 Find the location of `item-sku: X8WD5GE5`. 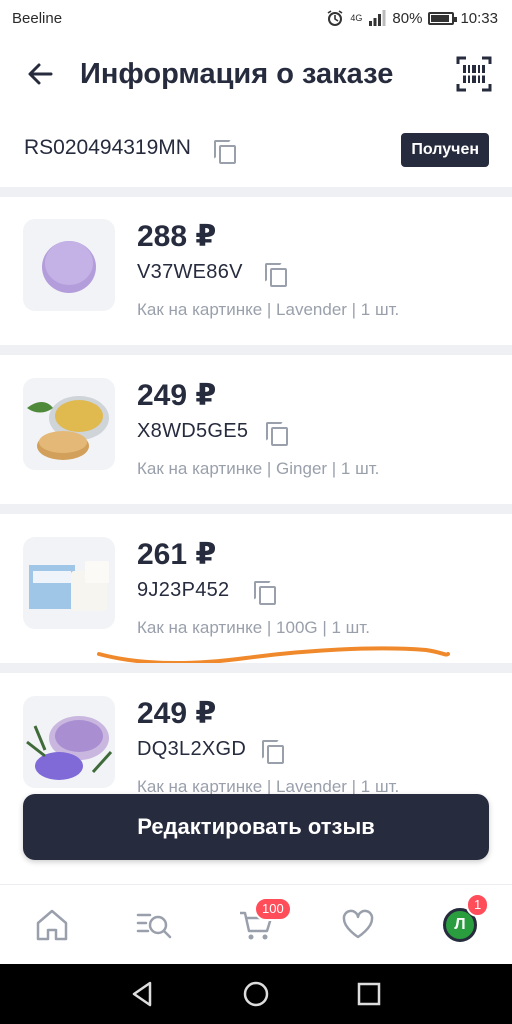

item-sku: X8WD5GE5 is located at coordinates (193, 431).